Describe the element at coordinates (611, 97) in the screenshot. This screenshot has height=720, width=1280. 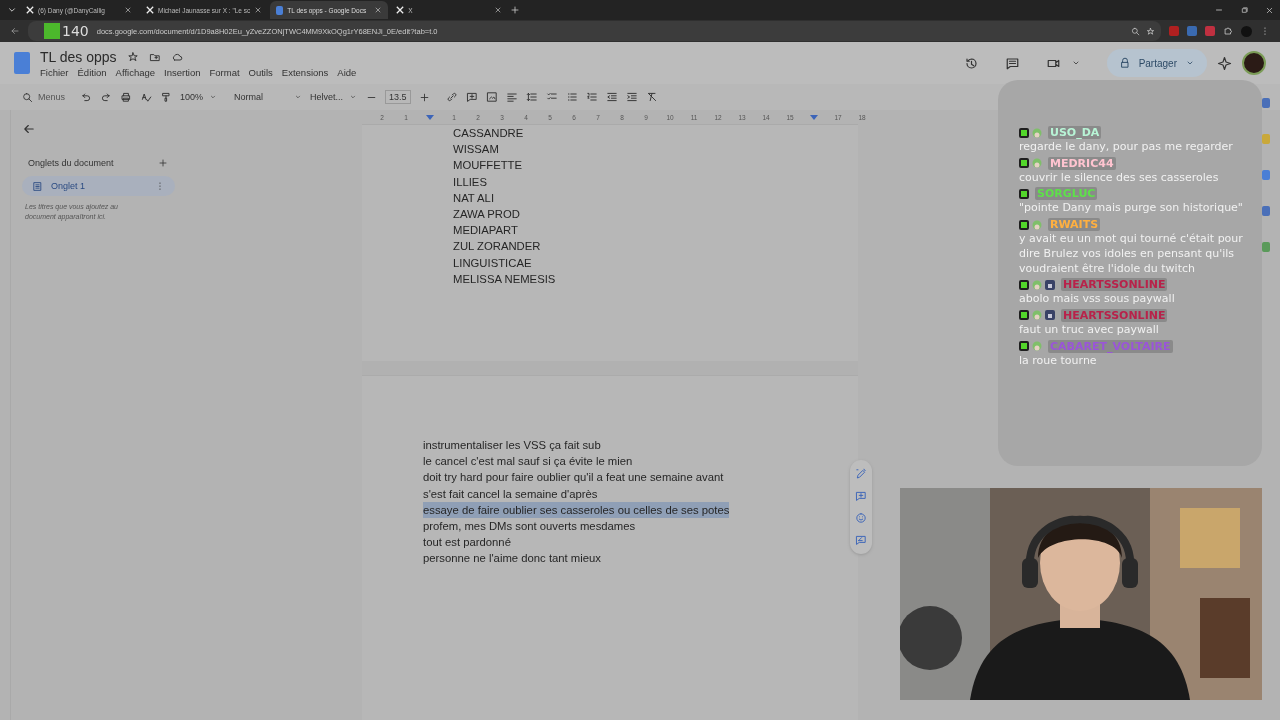
I see `outdent-button` at that location.